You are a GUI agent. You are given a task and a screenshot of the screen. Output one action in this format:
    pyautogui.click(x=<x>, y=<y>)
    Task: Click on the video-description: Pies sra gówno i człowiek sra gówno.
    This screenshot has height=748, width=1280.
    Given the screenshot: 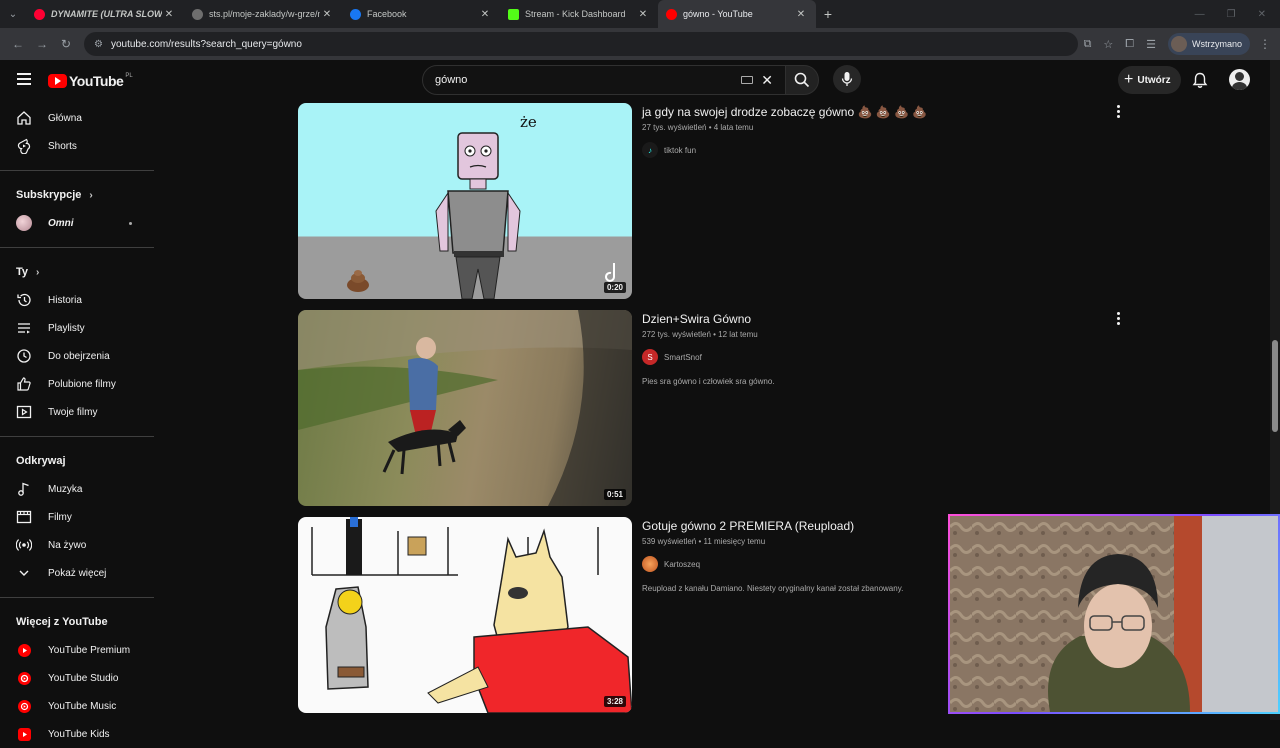 What is the action you would take?
    pyautogui.click(x=708, y=381)
    